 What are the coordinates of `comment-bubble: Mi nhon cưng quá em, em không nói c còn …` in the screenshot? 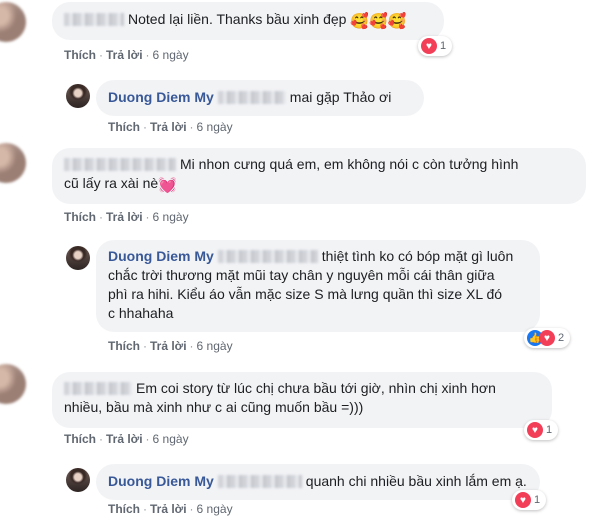 It's located at (319, 176).